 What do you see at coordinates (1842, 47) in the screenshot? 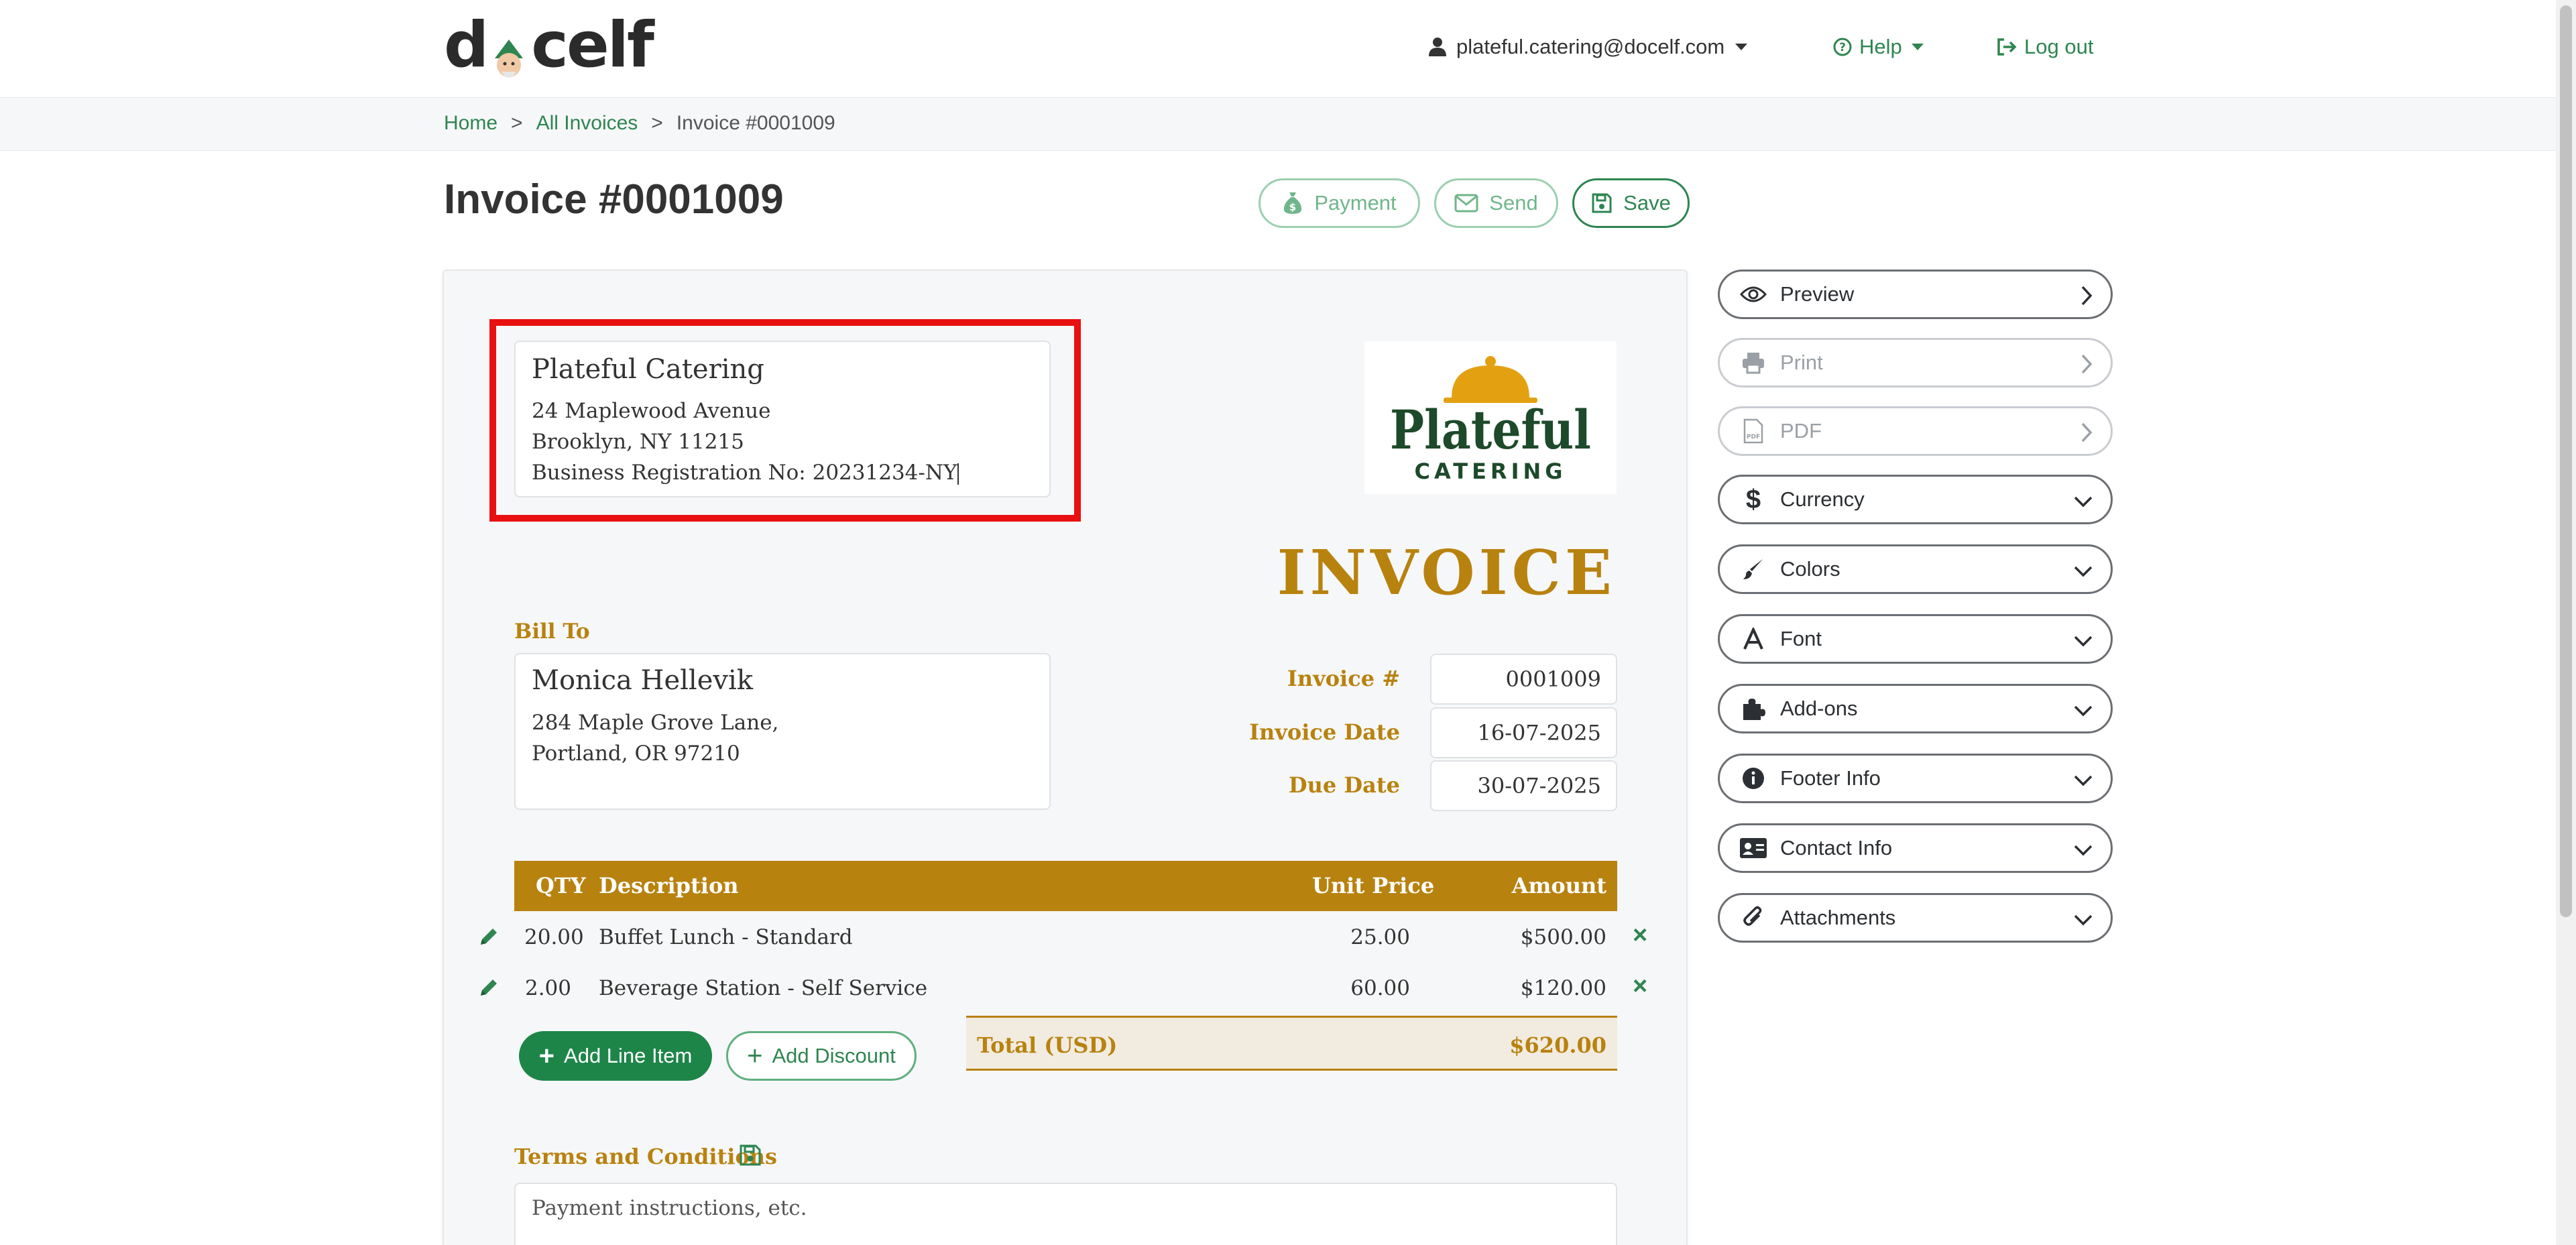
I see `question-circle-icon: ?` at bounding box center [1842, 47].